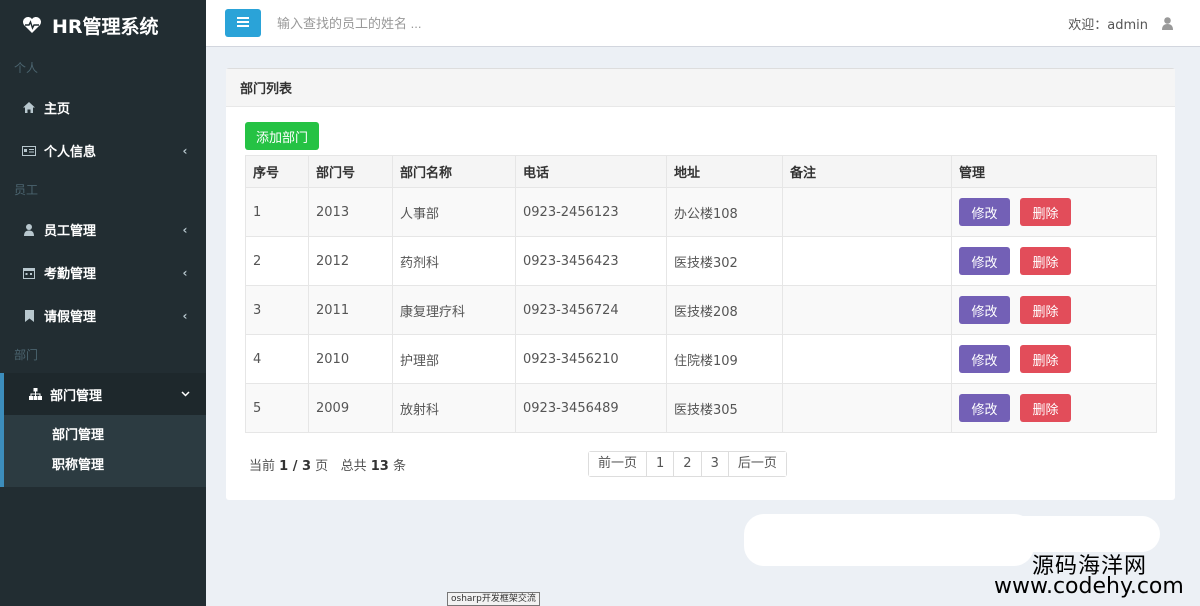  What do you see at coordinates (264, 466) in the screenshot?
I see `page-info-prefix: 当前` at bounding box center [264, 466].